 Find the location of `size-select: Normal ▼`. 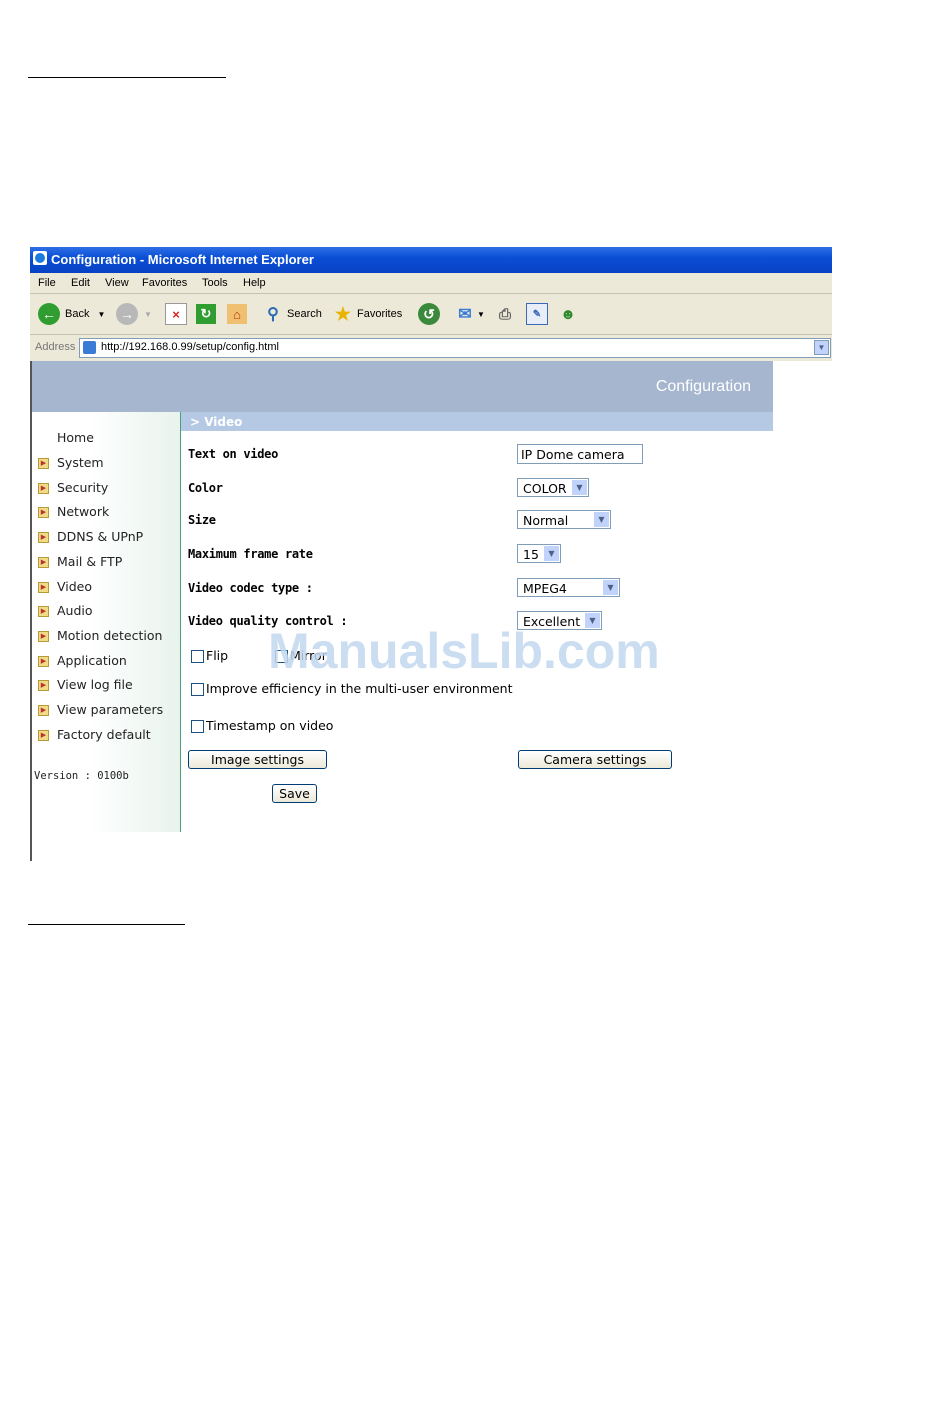

size-select: Normal ▼ is located at coordinates (564, 519).